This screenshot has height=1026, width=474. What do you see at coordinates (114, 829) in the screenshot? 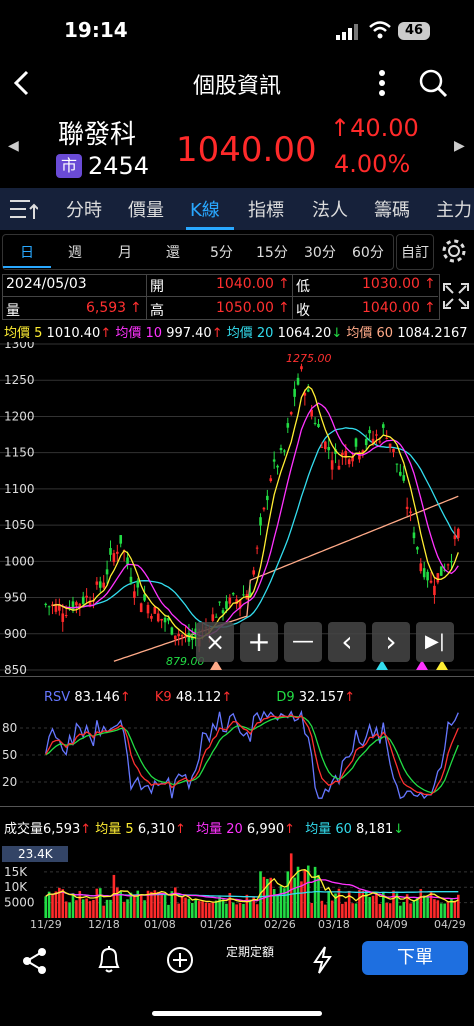
I see `vol-ma5-label: 均量 5` at bounding box center [114, 829].